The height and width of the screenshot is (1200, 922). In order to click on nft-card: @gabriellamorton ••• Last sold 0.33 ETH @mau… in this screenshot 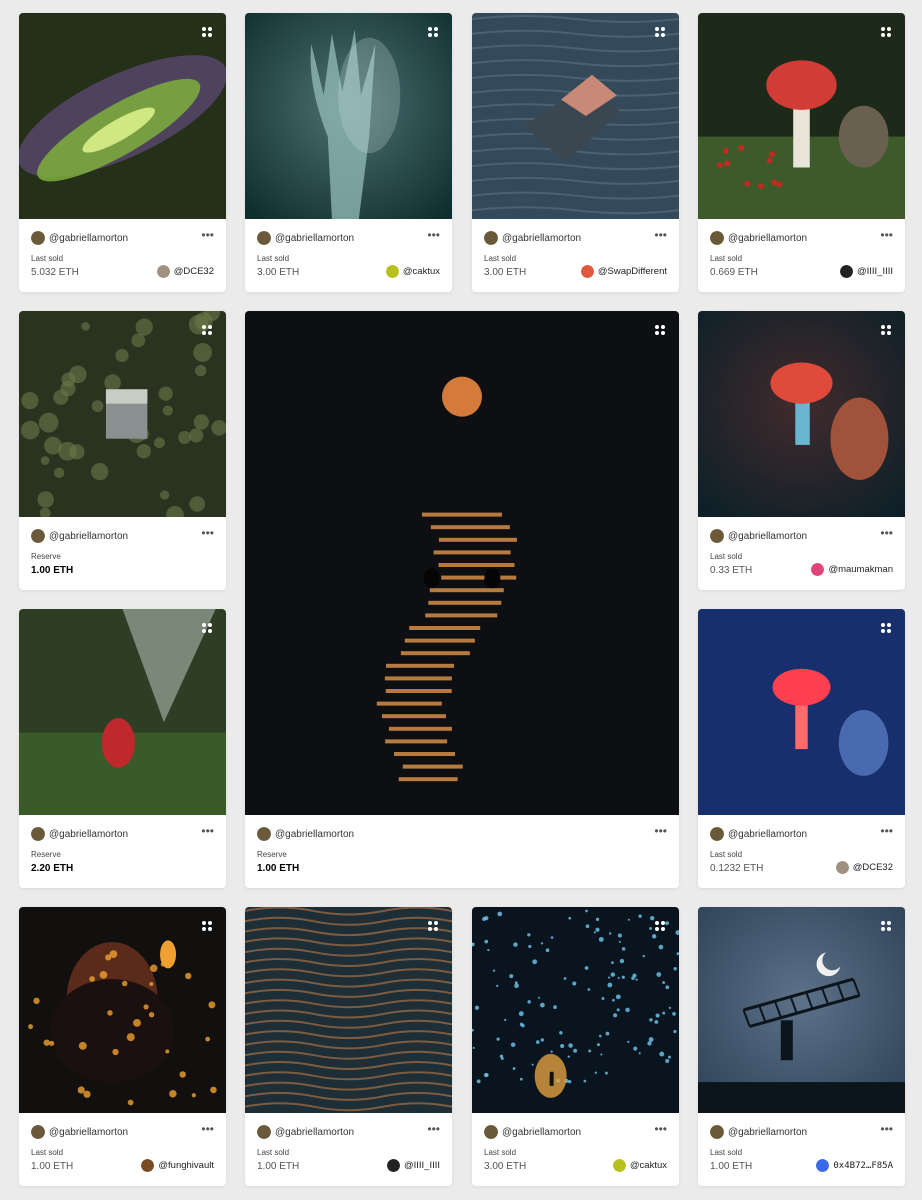, I will do `click(801, 450)`.